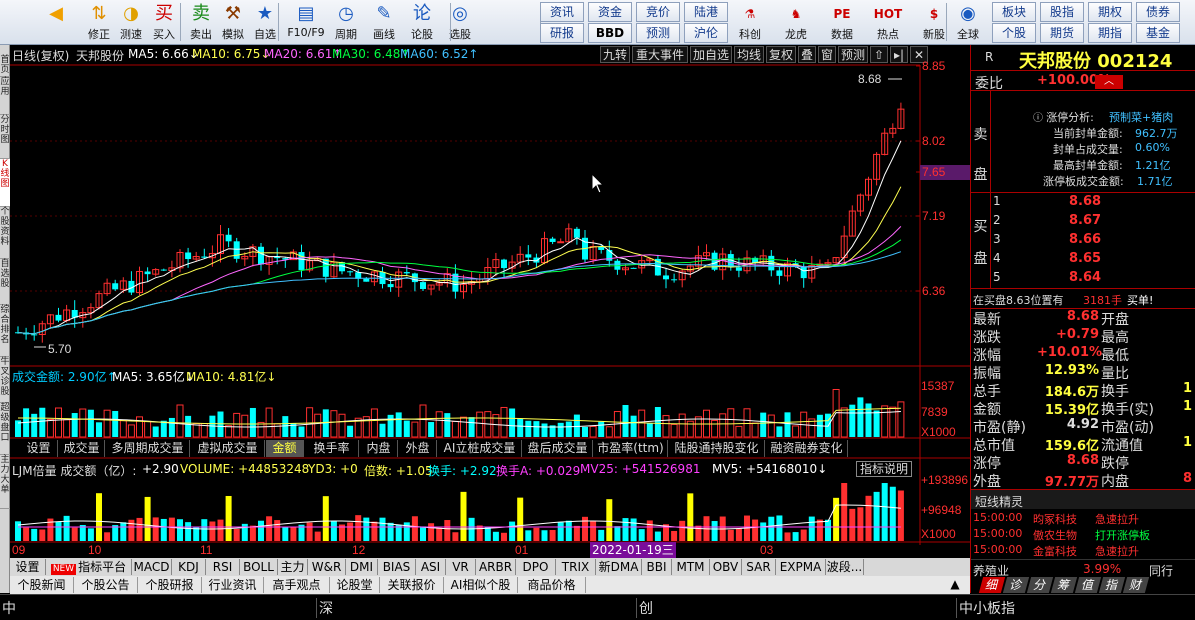 This screenshot has width=1195, height=620. What do you see at coordinates (985, 608) in the screenshot?
I see `status-index: 中小板指` at bounding box center [985, 608].